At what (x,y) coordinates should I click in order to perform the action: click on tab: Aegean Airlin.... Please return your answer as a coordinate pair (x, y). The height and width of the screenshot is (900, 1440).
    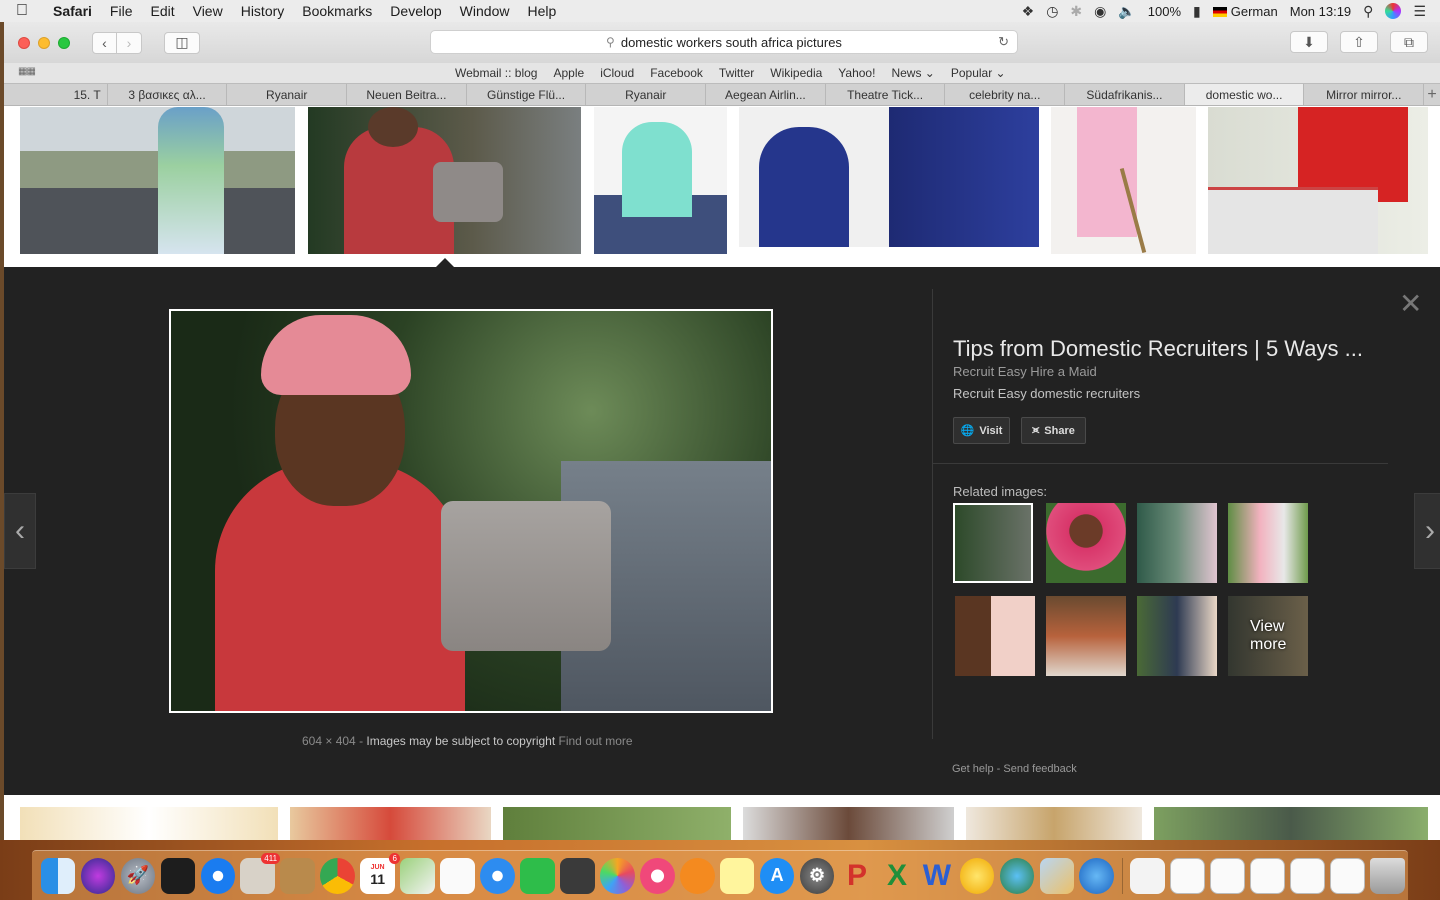
    Looking at the image, I should click on (766, 94).